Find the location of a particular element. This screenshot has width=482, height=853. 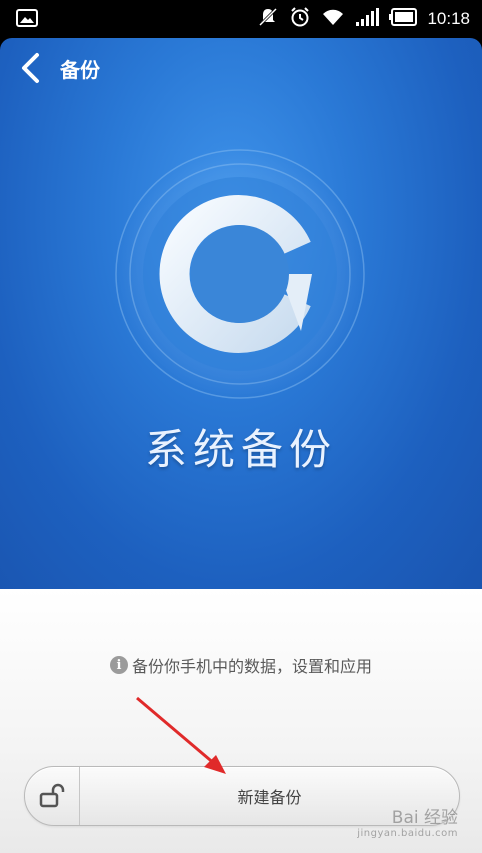

info-icon: i is located at coordinates (118, 665).